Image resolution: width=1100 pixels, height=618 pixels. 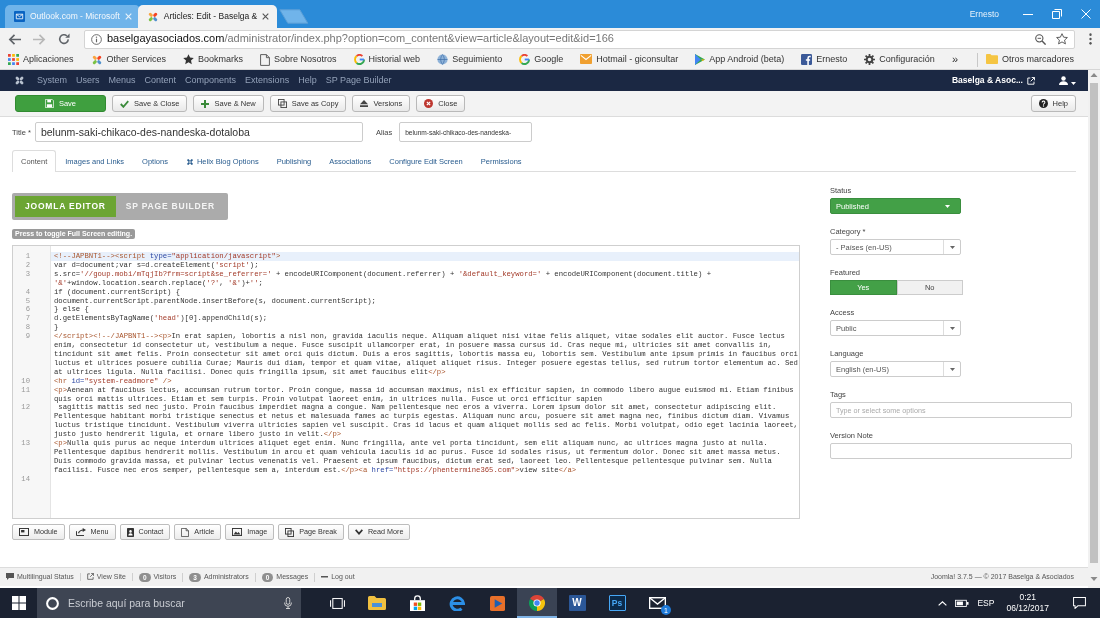 I want to click on restore-icon, so click(x=1056, y=14).